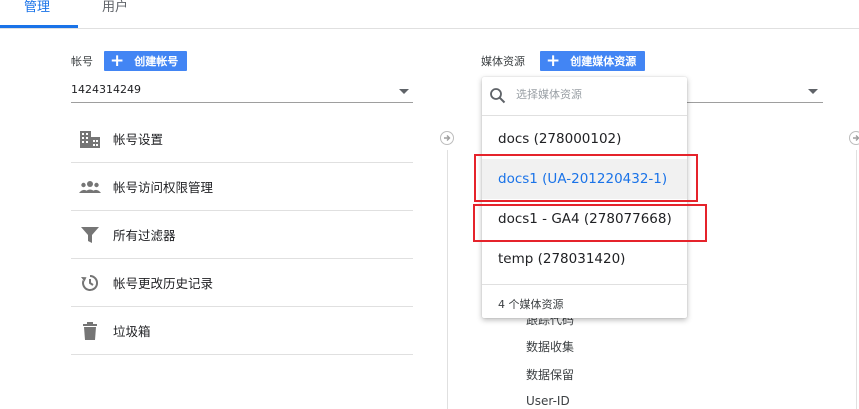 This screenshot has height=409, width=859. I want to click on property-search-input, so click(596, 94).